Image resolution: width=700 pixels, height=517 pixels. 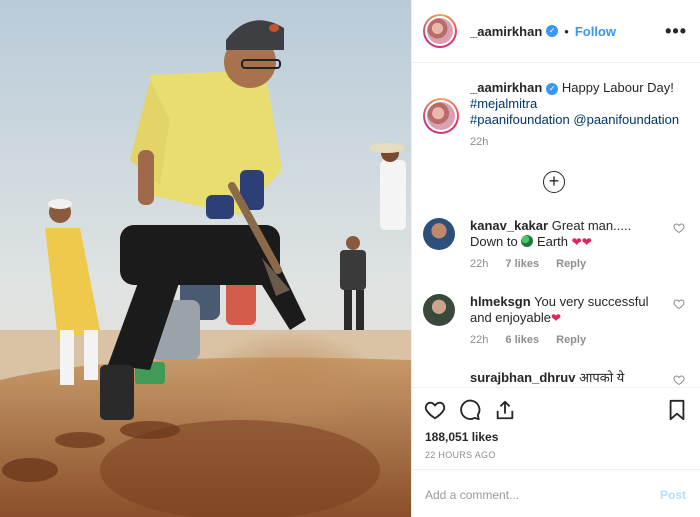 I want to click on load-more-comments-button: +, so click(x=554, y=182).